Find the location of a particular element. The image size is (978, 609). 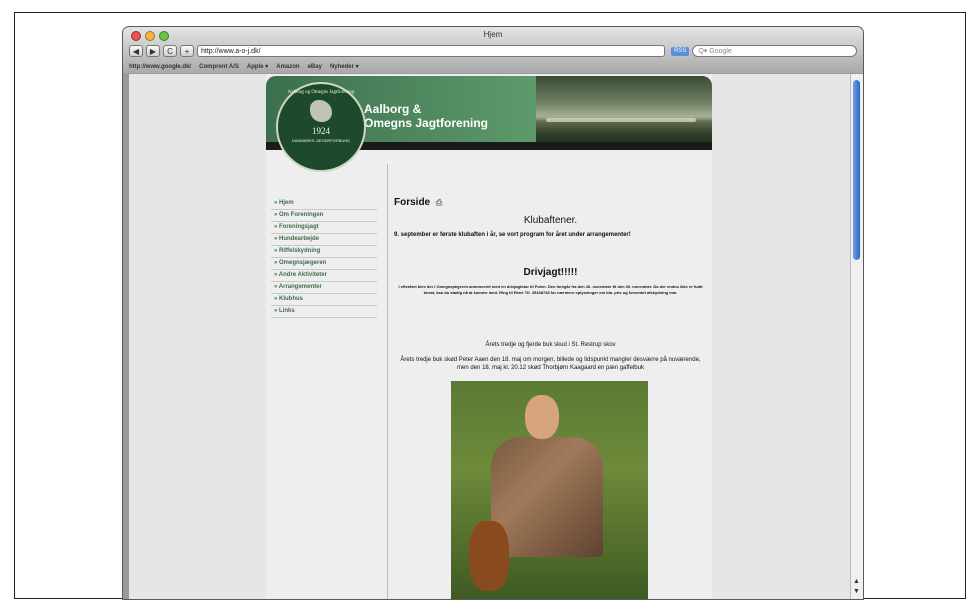

bookmark-item: Amazon is located at coordinates (287, 67).